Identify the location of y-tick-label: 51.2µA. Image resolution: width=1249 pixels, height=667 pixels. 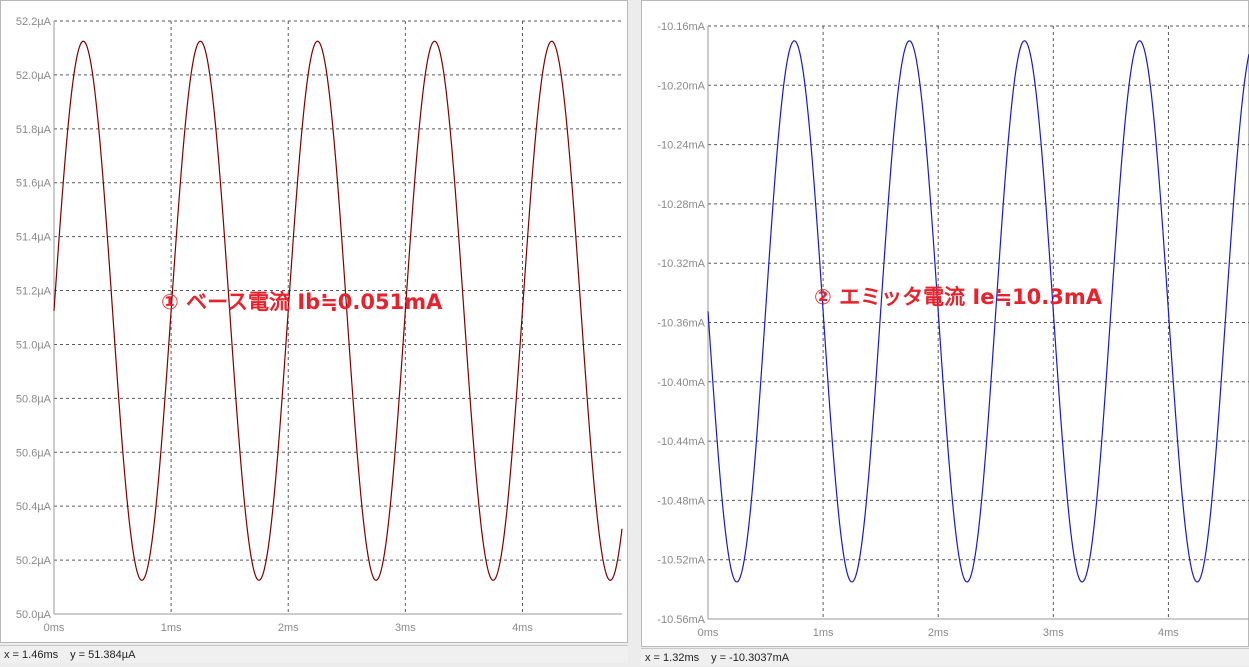
(34, 292).